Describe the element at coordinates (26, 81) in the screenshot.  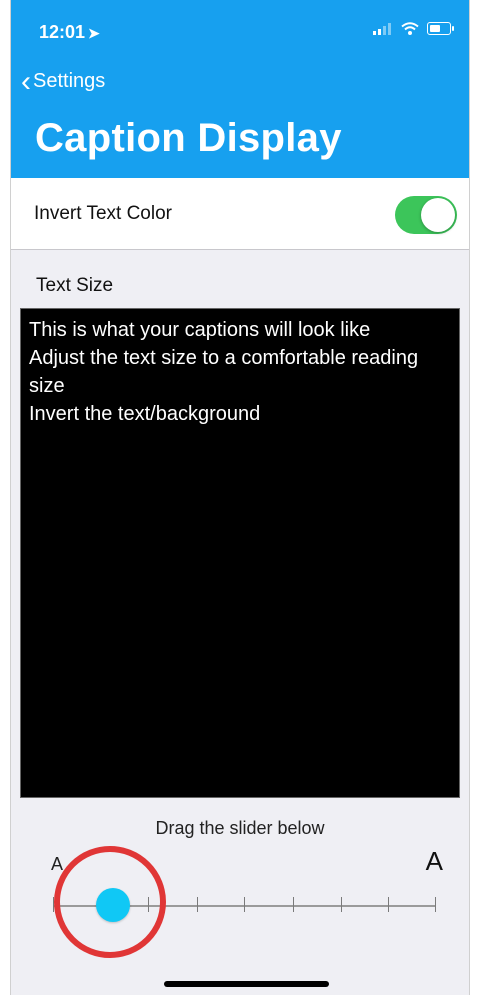
I see `chevron-left-icon: ‹` at that location.